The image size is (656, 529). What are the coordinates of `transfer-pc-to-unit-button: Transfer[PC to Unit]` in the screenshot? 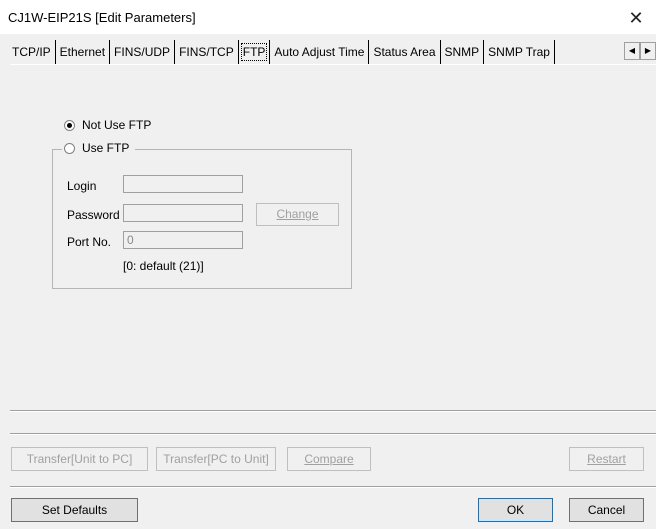 It's located at (216, 459).